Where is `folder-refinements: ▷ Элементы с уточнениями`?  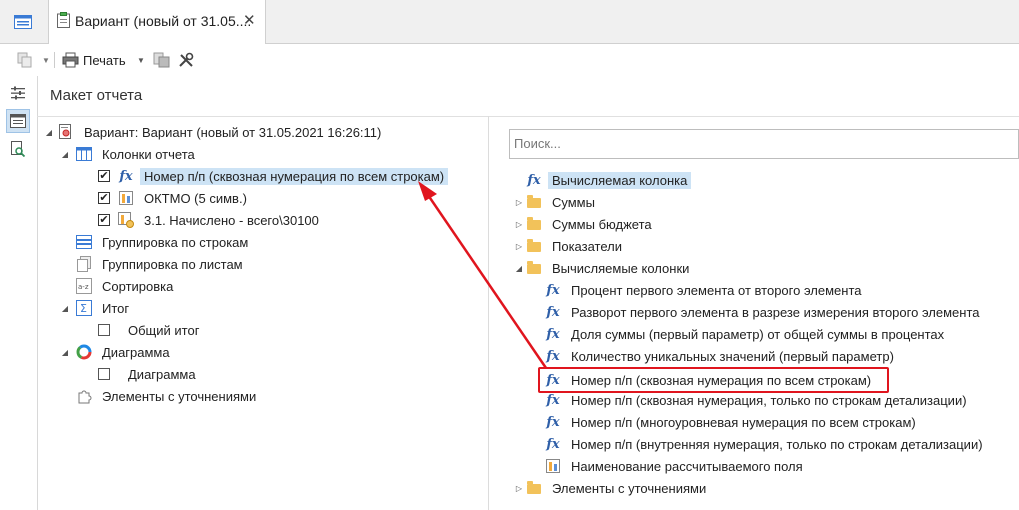
folder-refinements: ▷ Элементы с уточнениями is located at coordinates (612, 488).